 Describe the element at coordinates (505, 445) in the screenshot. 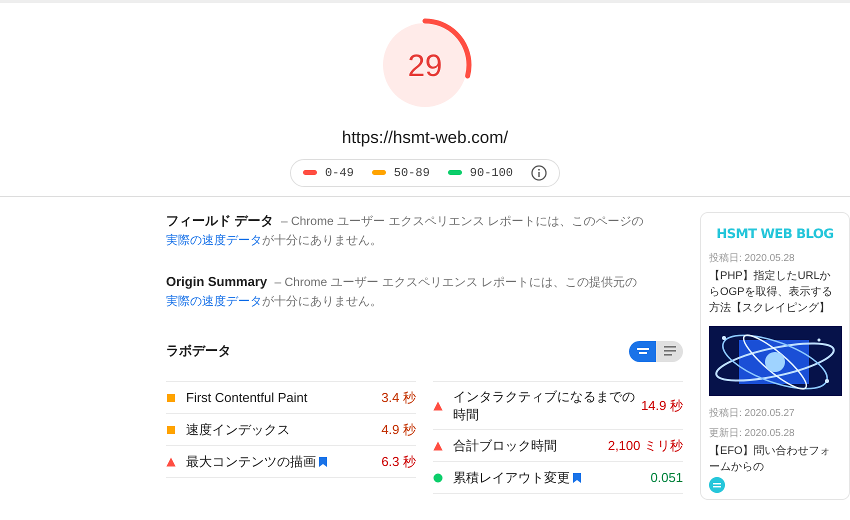

I see `metric-name: 合計ブロック時間` at that location.